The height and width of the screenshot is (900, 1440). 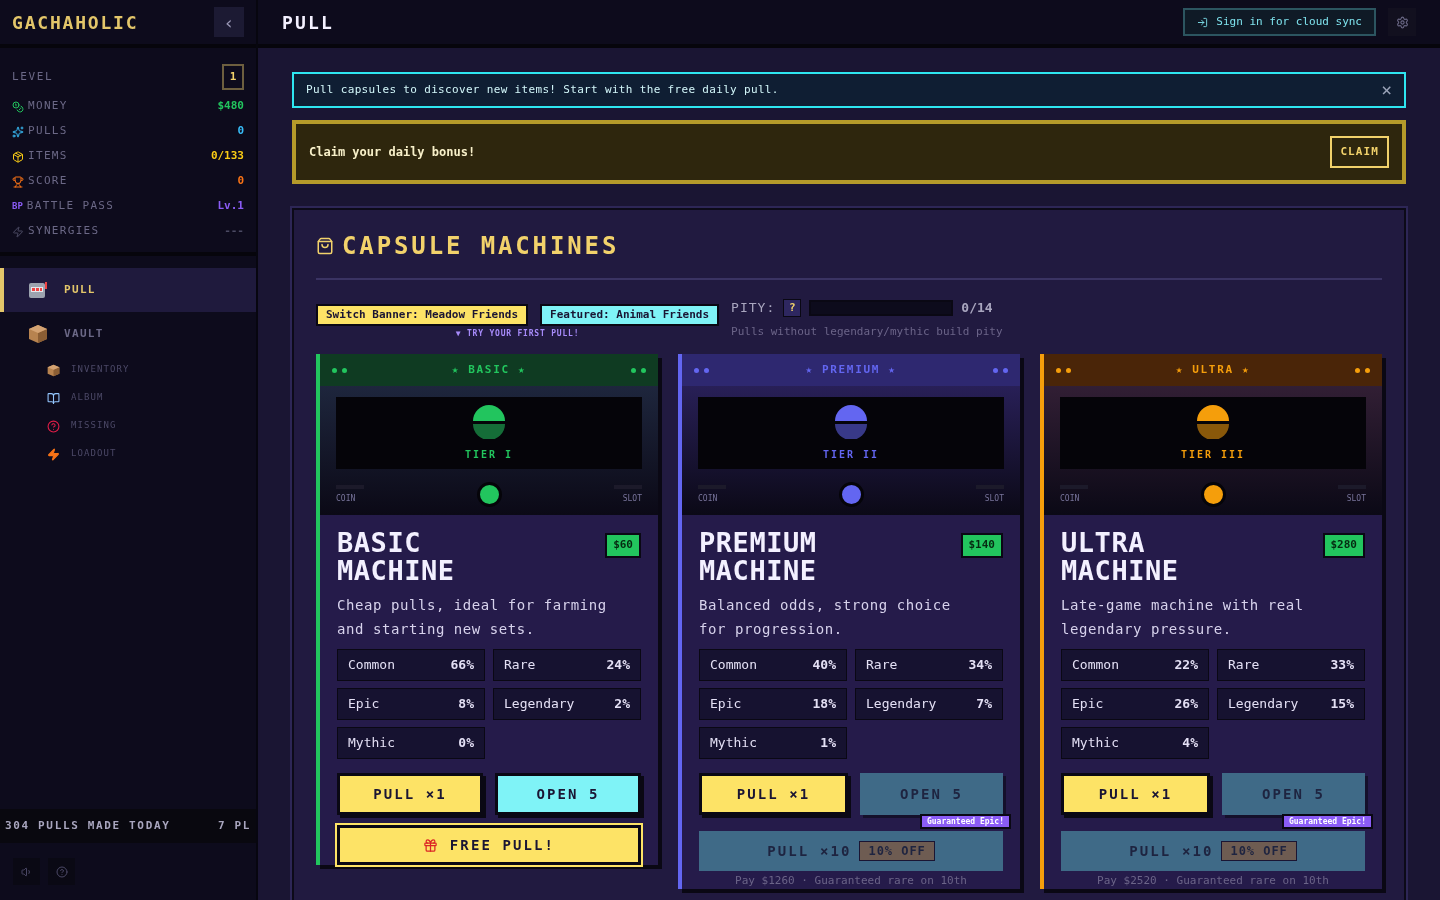 I want to click on nav-label: INVENTORY, so click(x=100, y=370).